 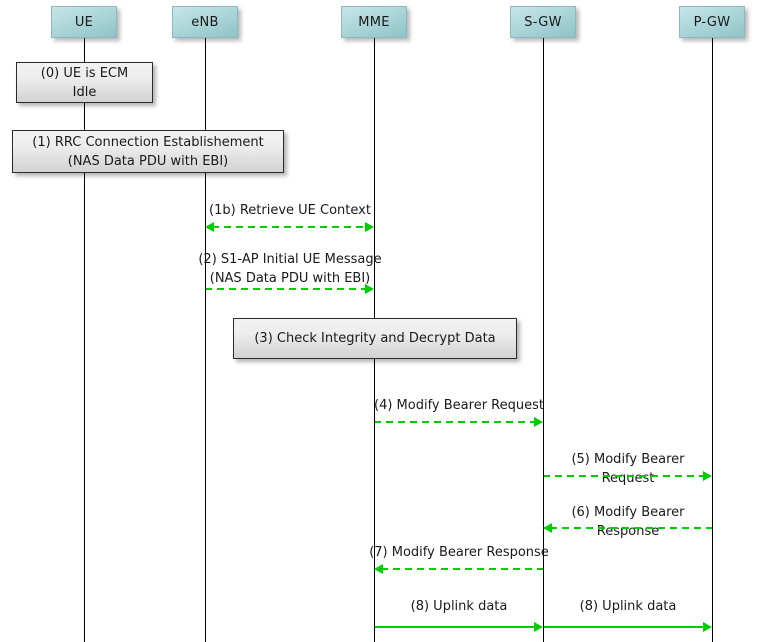 What do you see at coordinates (375, 338) in the screenshot?
I see `note-3: (3) Check Integrity and Decrypt Data` at bounding box center [375, 338].